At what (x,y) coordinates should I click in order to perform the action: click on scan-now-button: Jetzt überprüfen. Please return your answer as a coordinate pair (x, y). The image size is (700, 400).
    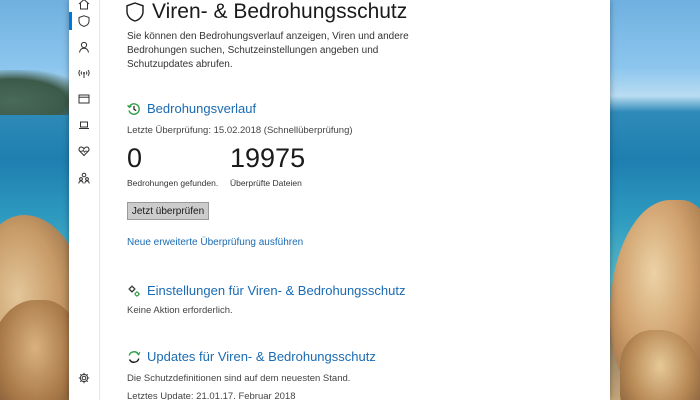
    Looking at the image, I should click on (168, 211).